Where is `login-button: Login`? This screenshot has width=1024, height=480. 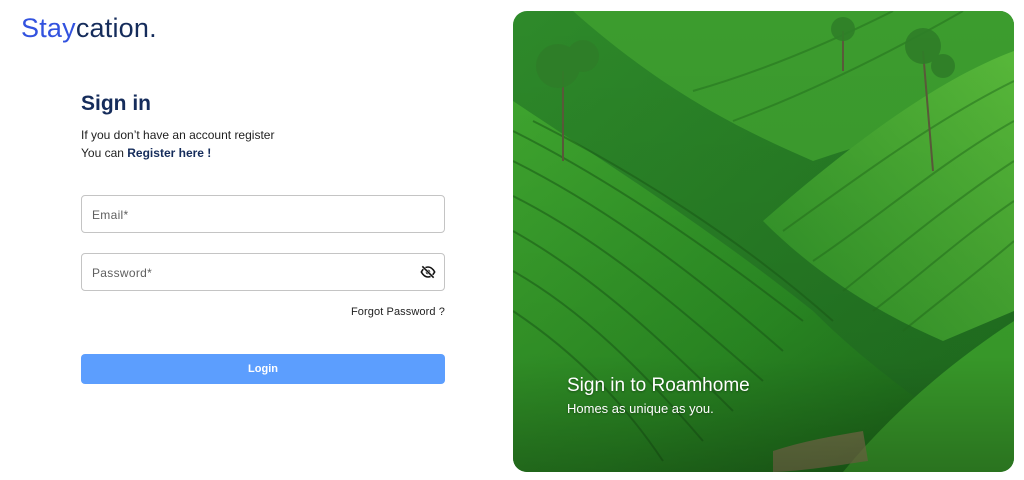 login-button: Login is located at coordinates (263, 369).